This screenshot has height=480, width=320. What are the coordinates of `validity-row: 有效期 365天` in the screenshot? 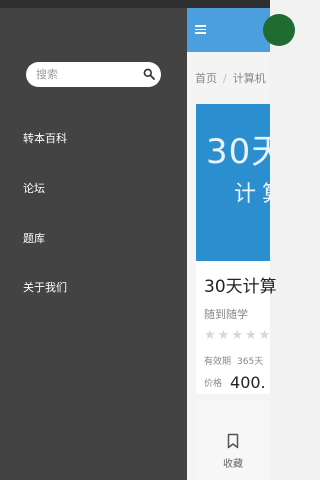 It's located at (233, 360).